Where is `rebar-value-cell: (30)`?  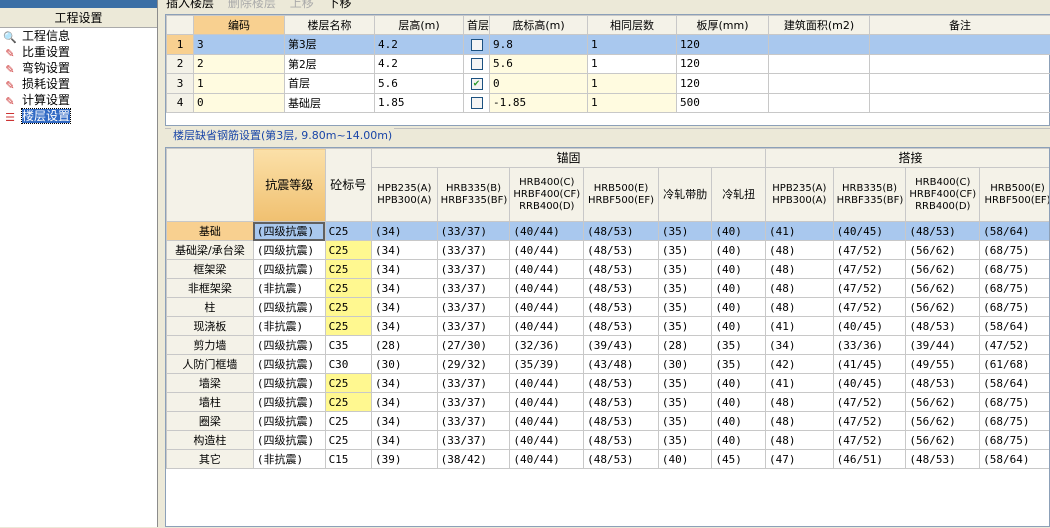 rebar-value-cell: (30) is located at coordinates (685, 364).